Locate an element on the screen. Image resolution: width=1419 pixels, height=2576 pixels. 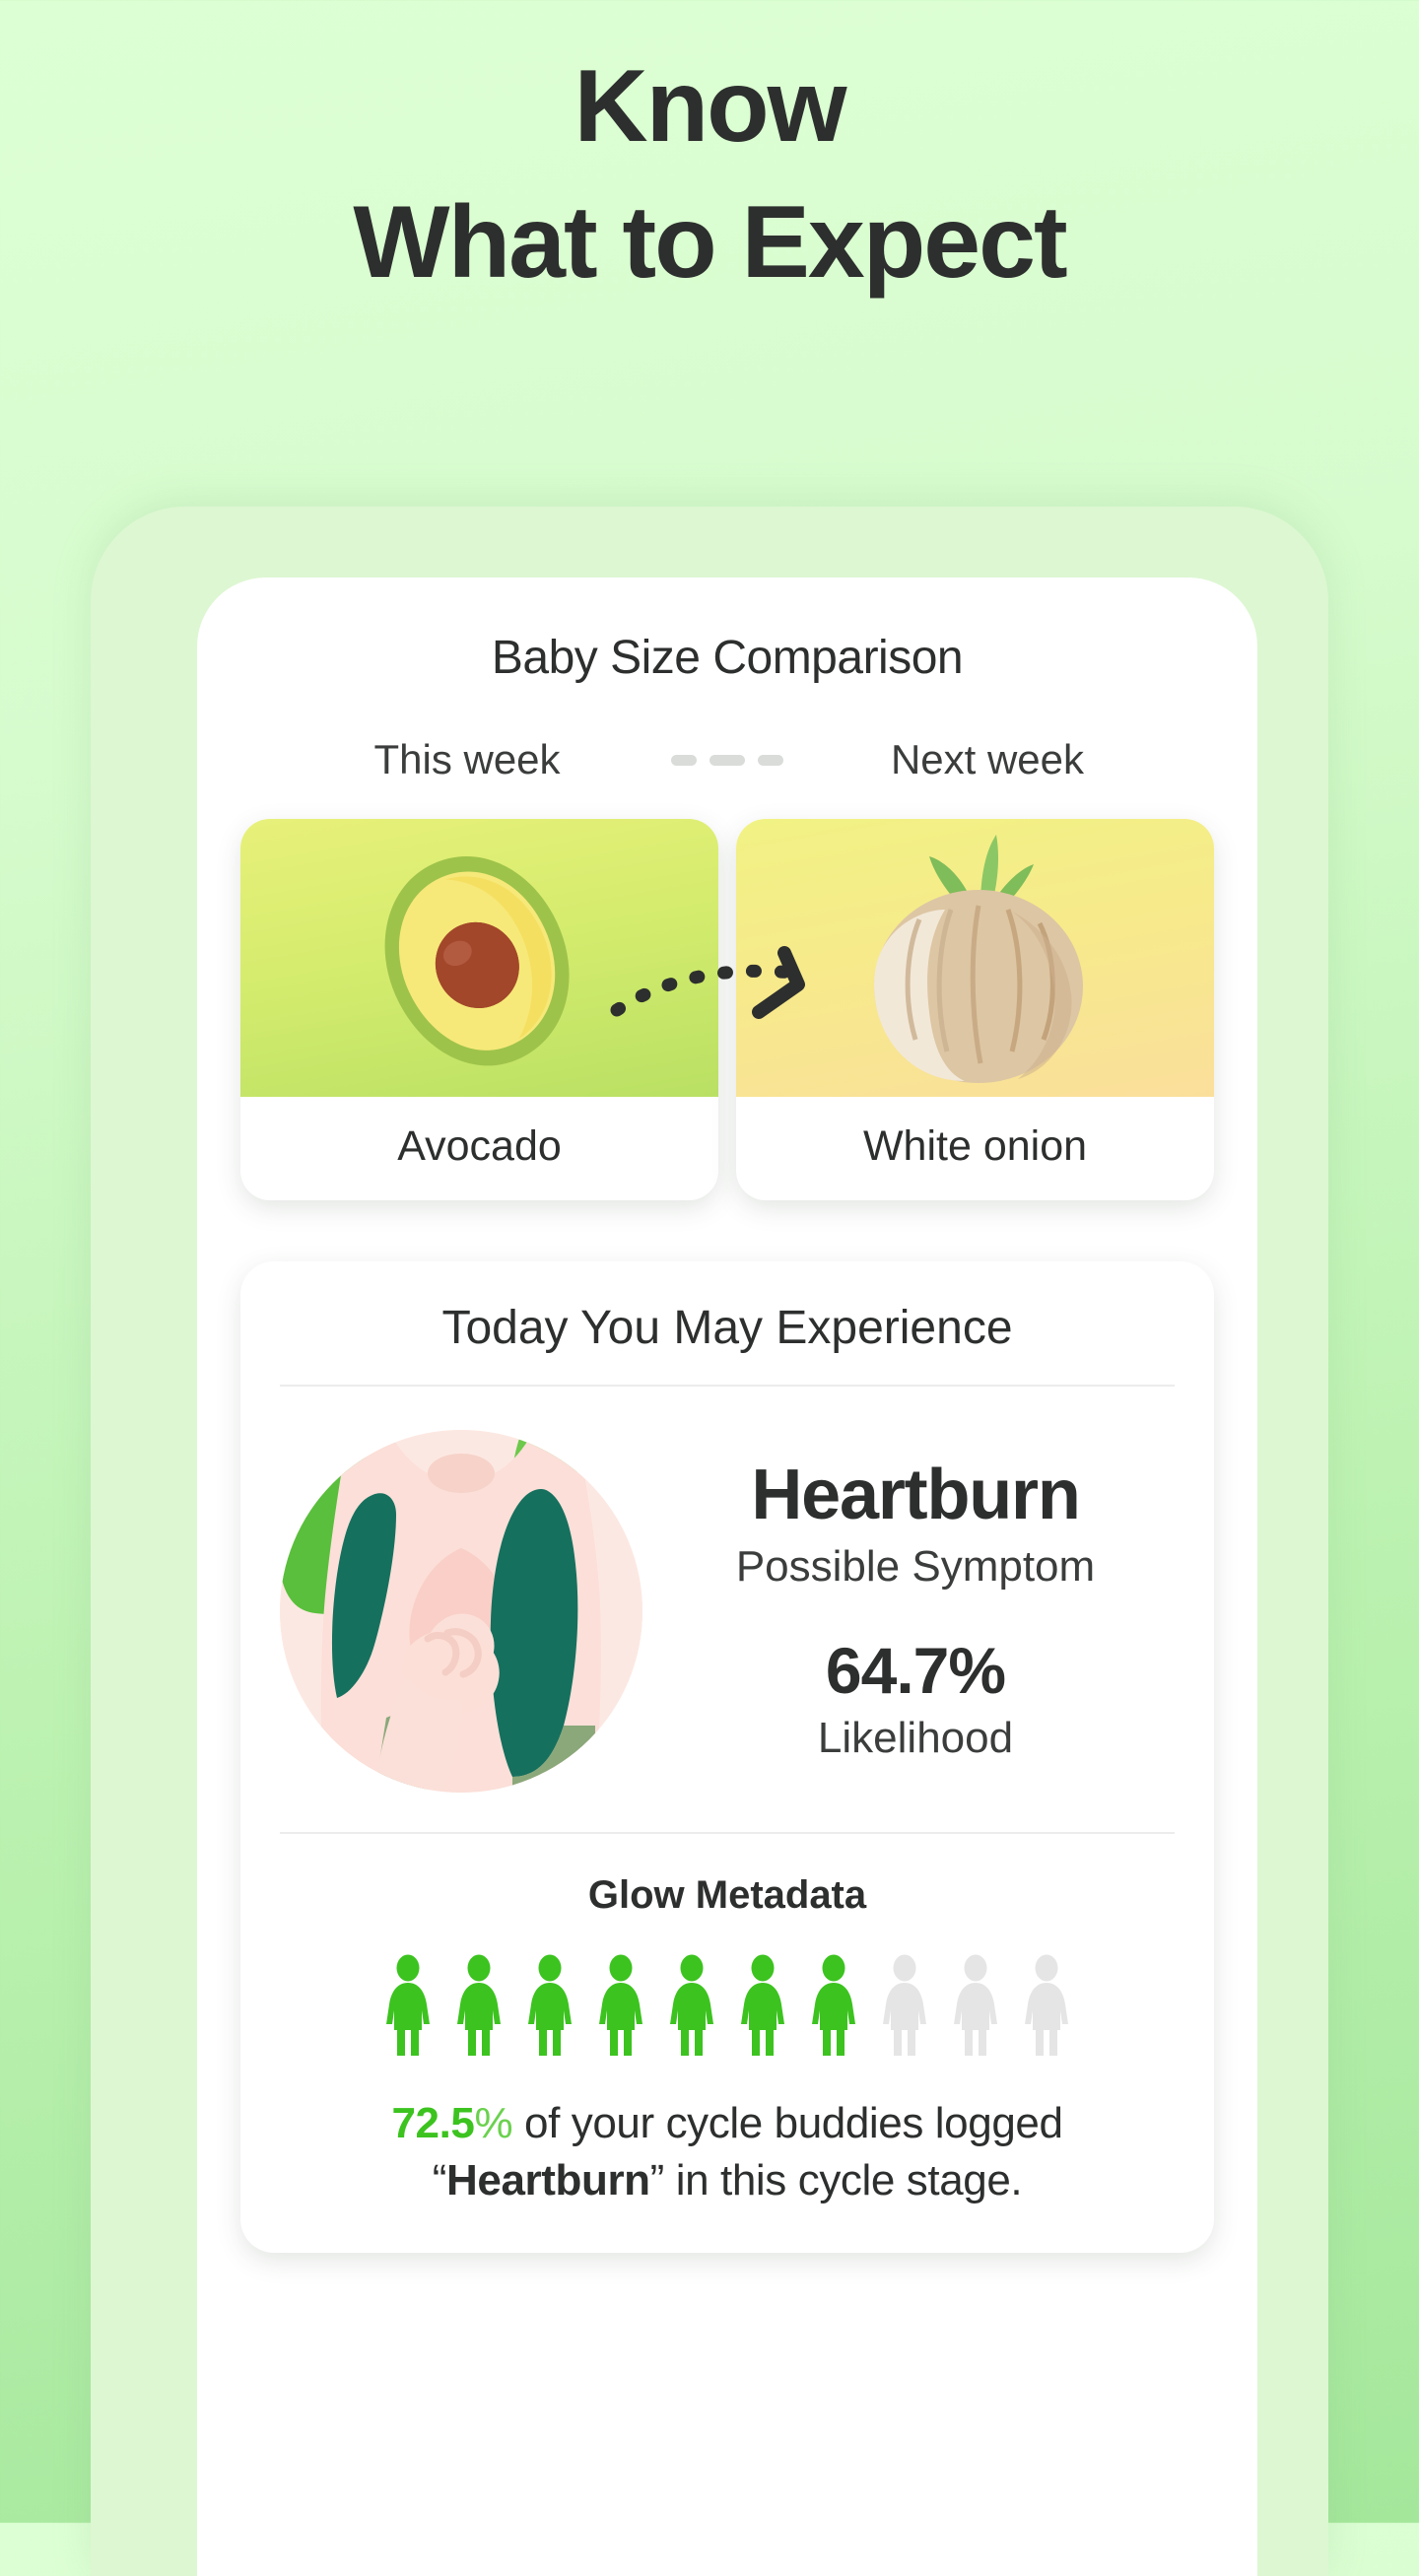
page-title-line-2: What to Expect is located at coordinates (710, 242).